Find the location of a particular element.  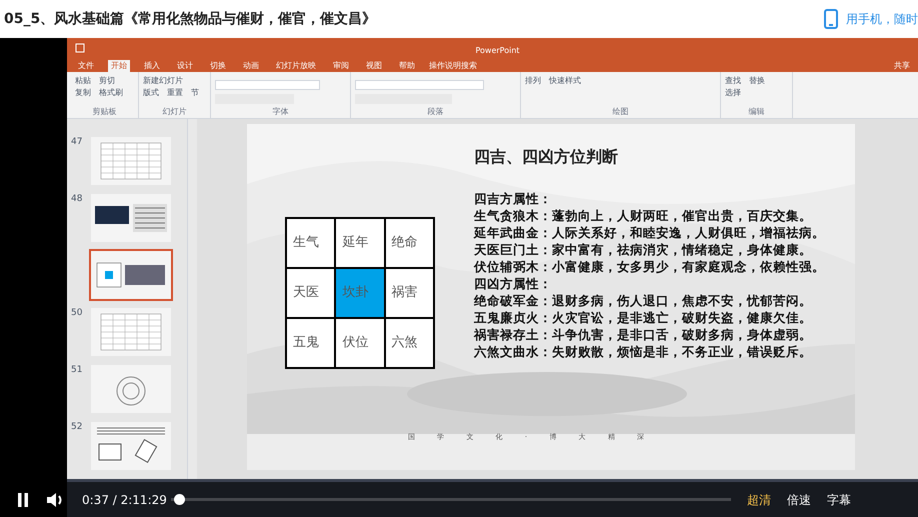

scrollbar is located at coordinates (192, 299).